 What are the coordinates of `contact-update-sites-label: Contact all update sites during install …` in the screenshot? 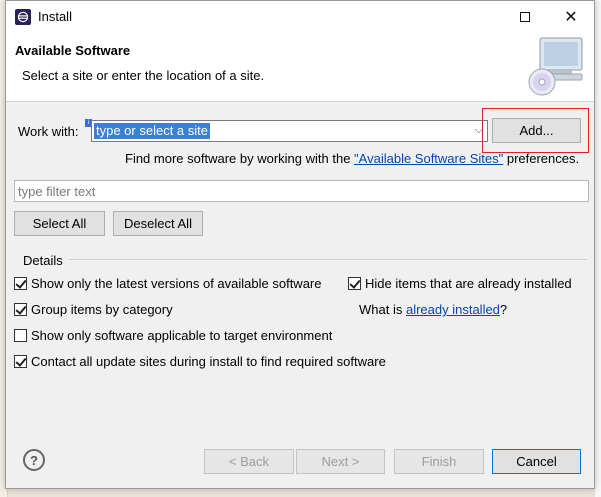 It's located at (208, 361).